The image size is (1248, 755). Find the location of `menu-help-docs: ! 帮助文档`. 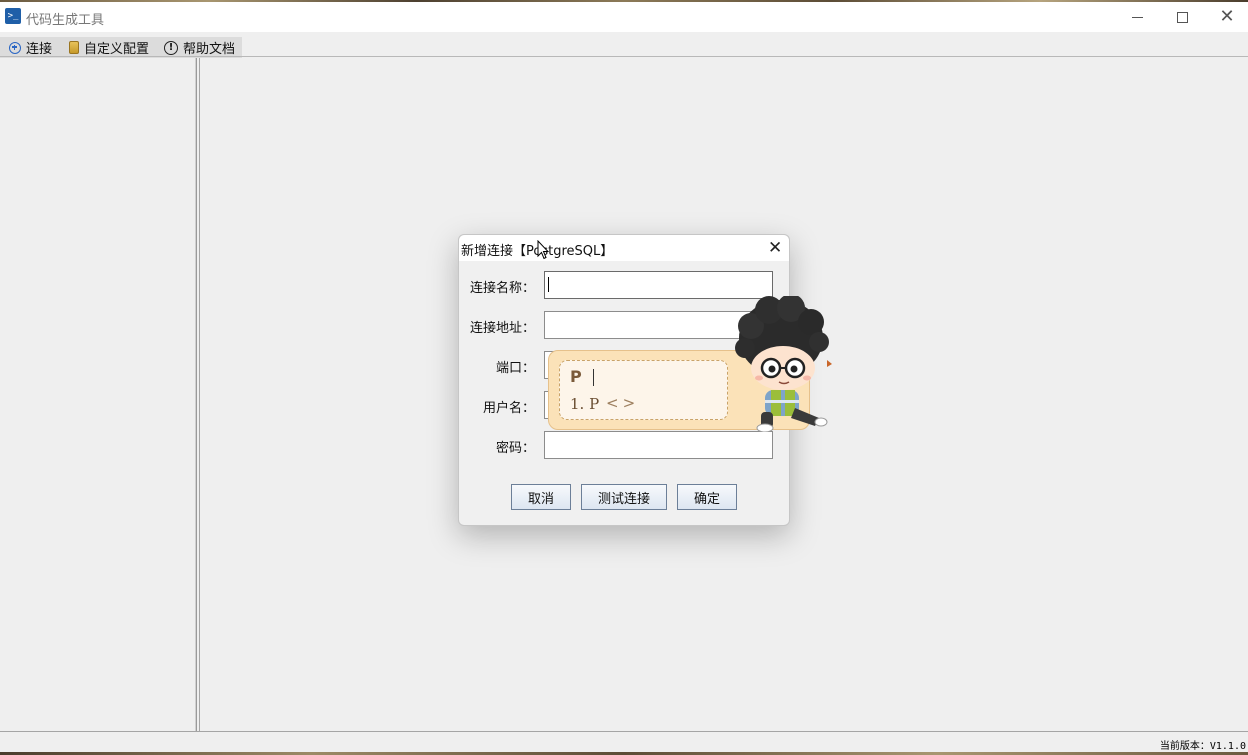

menu-help-docs: ! 帮助文档 is located at coordinates (199, 47).